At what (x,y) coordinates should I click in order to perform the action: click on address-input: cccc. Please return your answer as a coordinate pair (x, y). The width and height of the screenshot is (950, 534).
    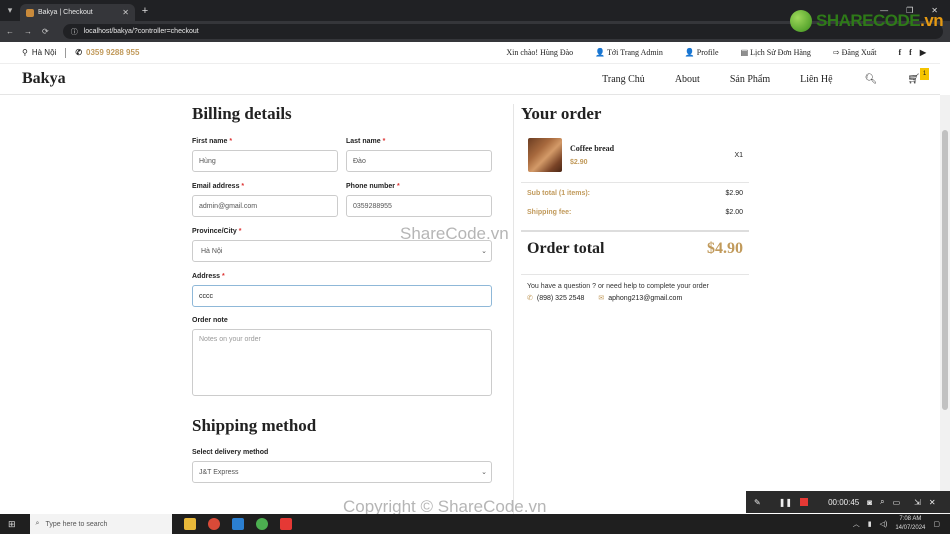
    Looking at the image, I should click on (342, 296).